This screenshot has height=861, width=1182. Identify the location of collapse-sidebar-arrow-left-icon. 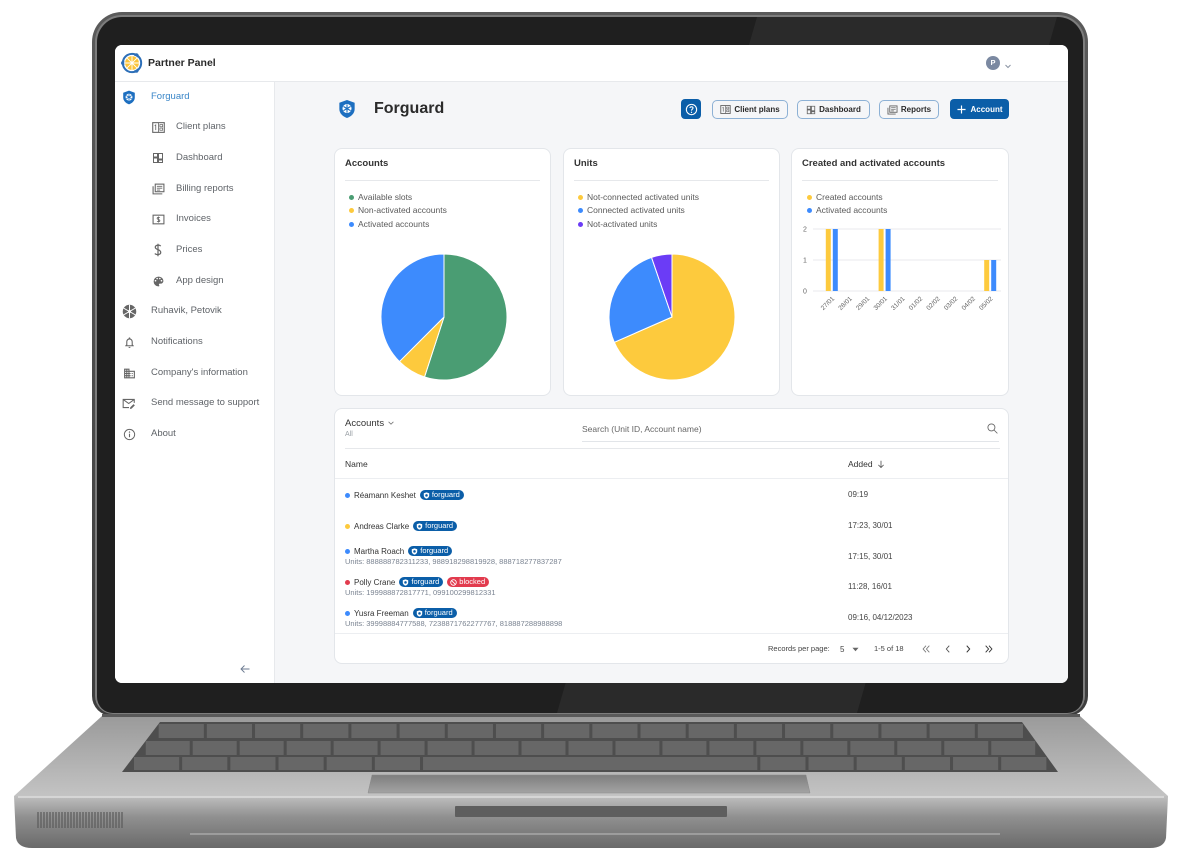
(245, 668).